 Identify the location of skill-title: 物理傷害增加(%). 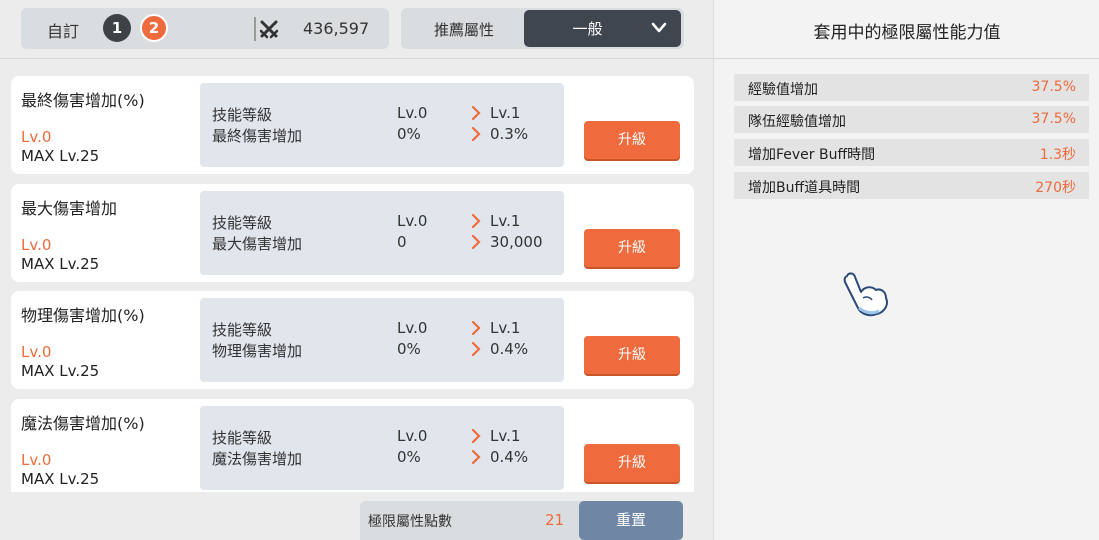
(83, 315).